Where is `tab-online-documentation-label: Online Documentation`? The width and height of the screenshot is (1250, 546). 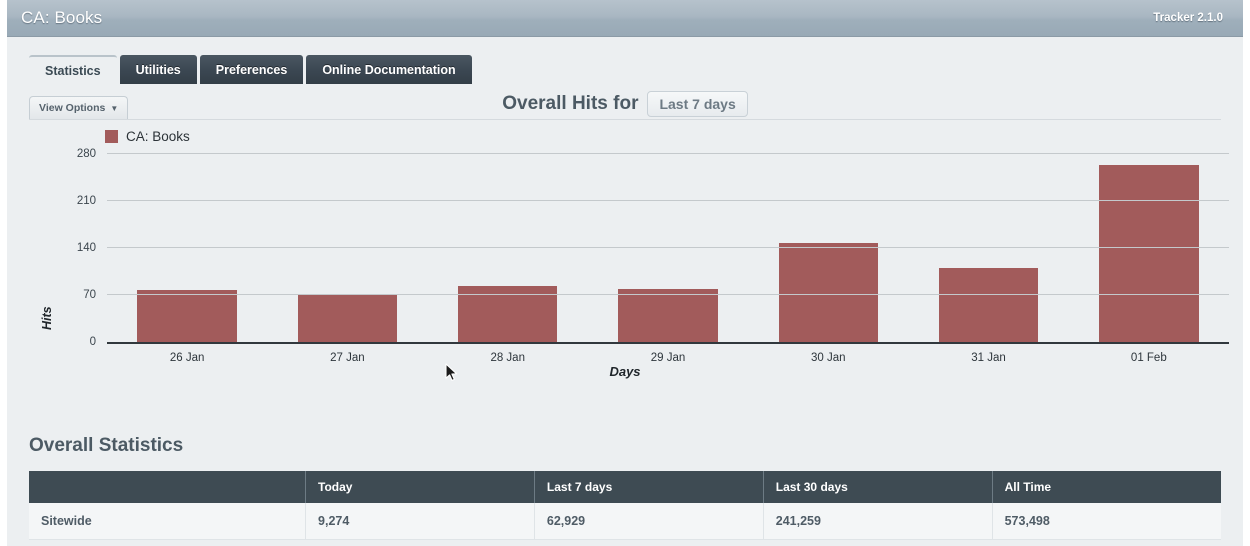
tab-online-documentation-label: Online Documentation is located at coordinates (389, 69).